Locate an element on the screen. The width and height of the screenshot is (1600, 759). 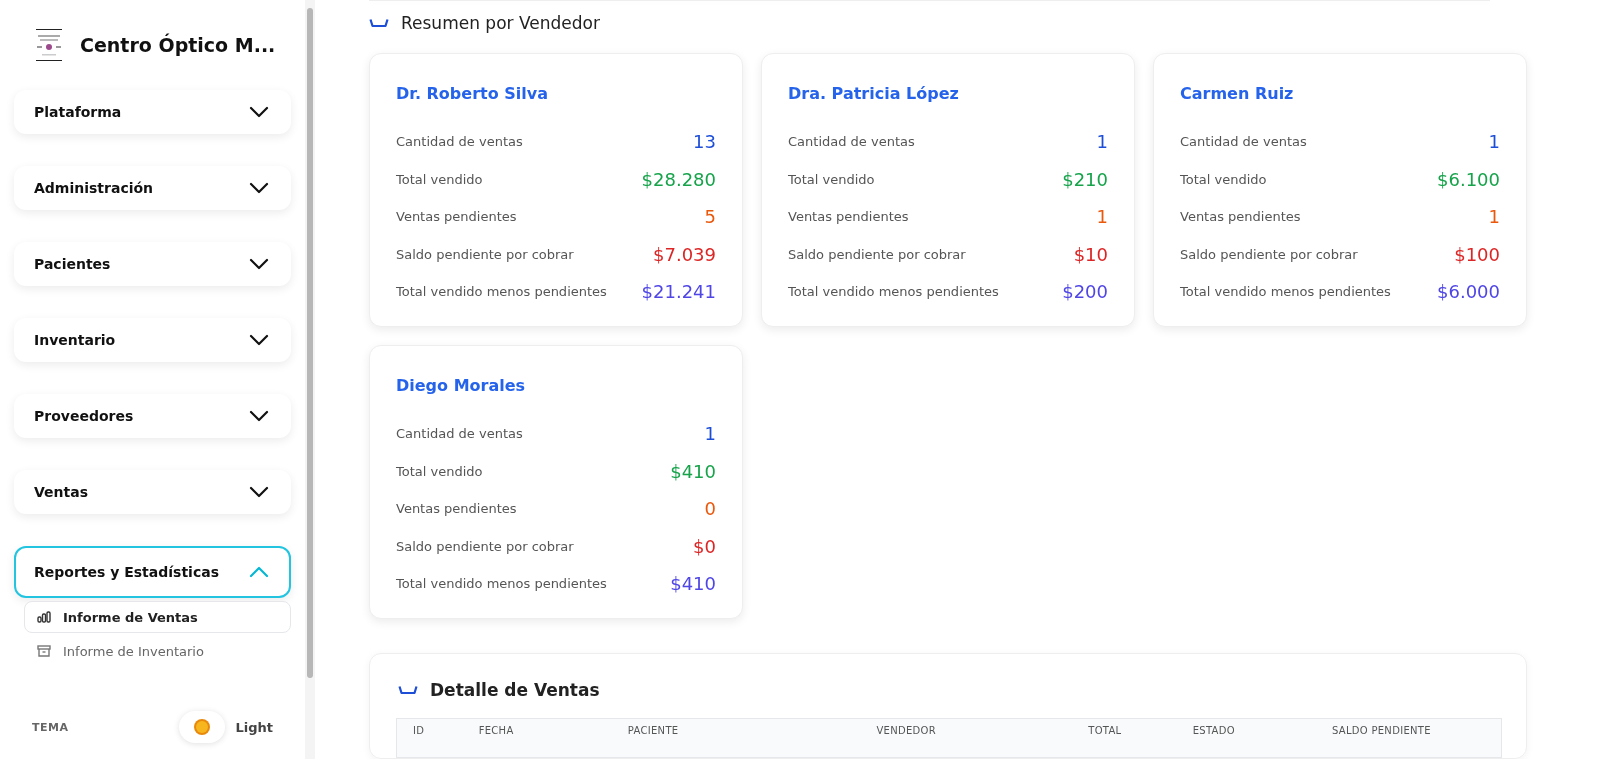
bar-chart-icon is located at coordinates (44, 617).